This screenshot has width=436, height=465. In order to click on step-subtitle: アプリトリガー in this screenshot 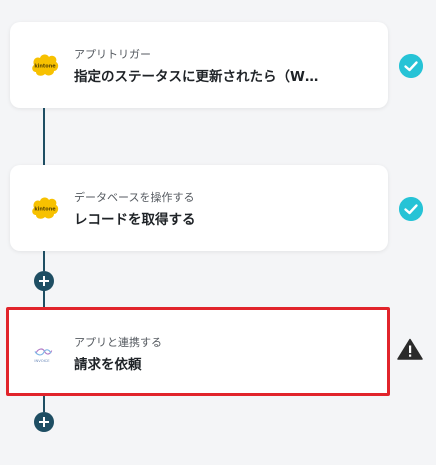, I will do `click(112, 54)`.